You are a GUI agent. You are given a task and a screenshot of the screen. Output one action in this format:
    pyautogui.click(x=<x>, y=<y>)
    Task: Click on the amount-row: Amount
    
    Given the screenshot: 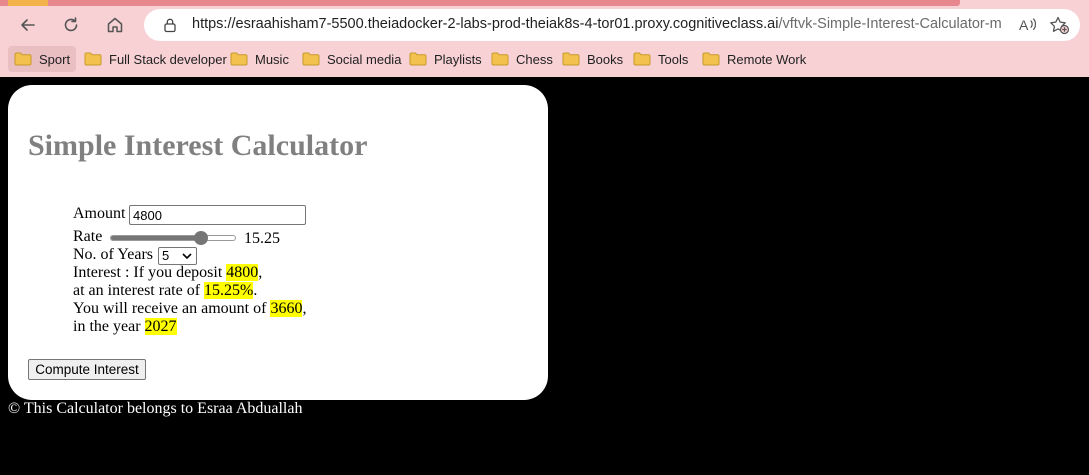 What is the action you would take?
    pyautogui.click(x=189, y=215)
    